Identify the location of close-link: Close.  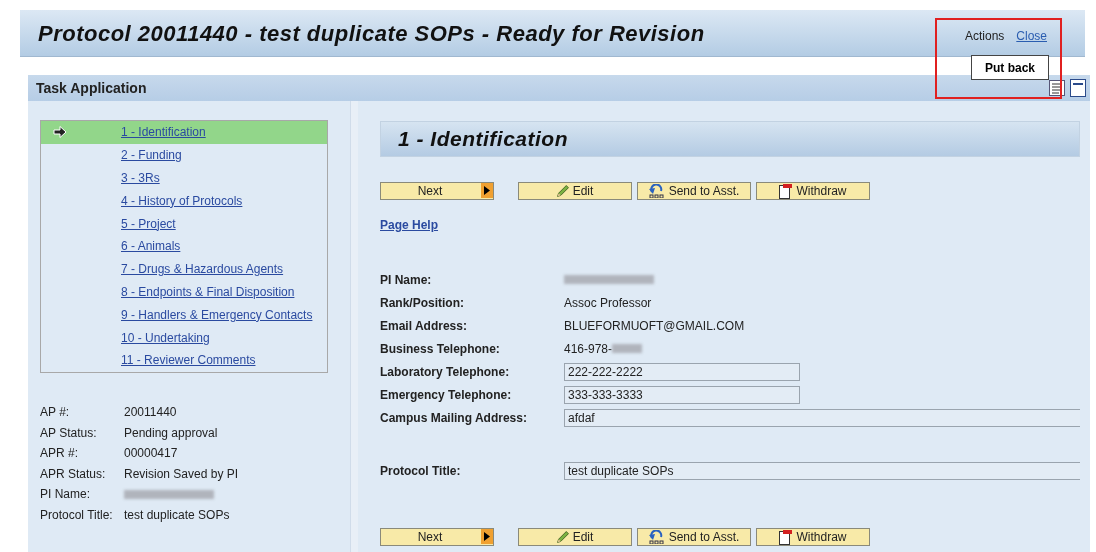
(1031, 36).